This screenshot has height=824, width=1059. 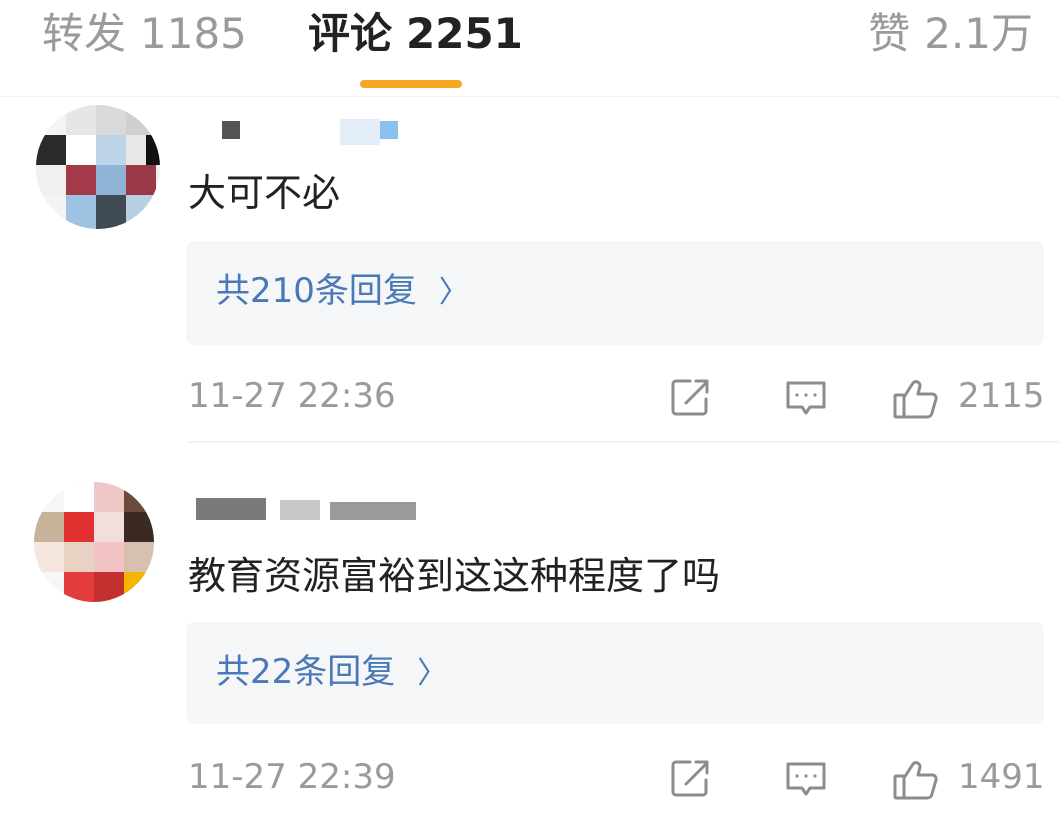 I want to click on active-tab-indicator, so click(x=411, y=84).